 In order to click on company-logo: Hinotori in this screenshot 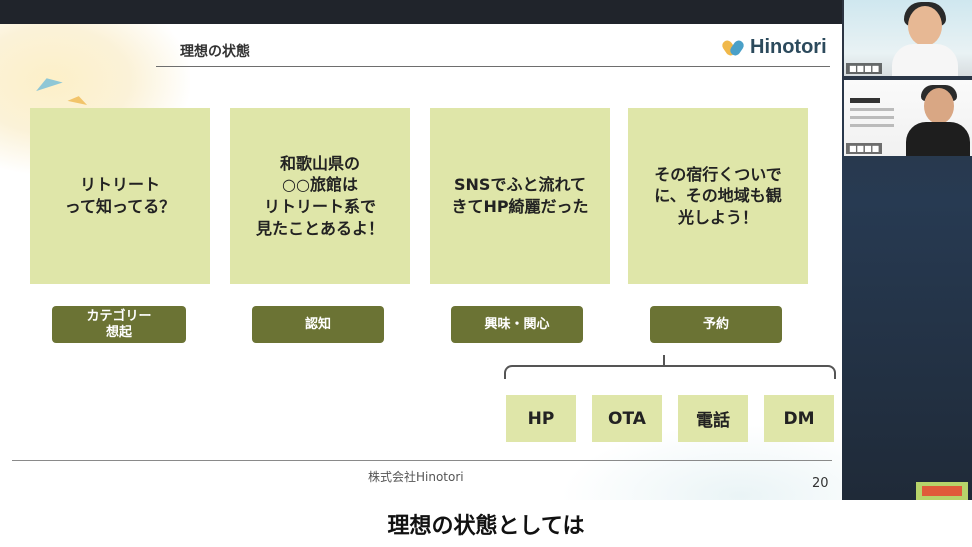, I will do `click(773, 47)`.